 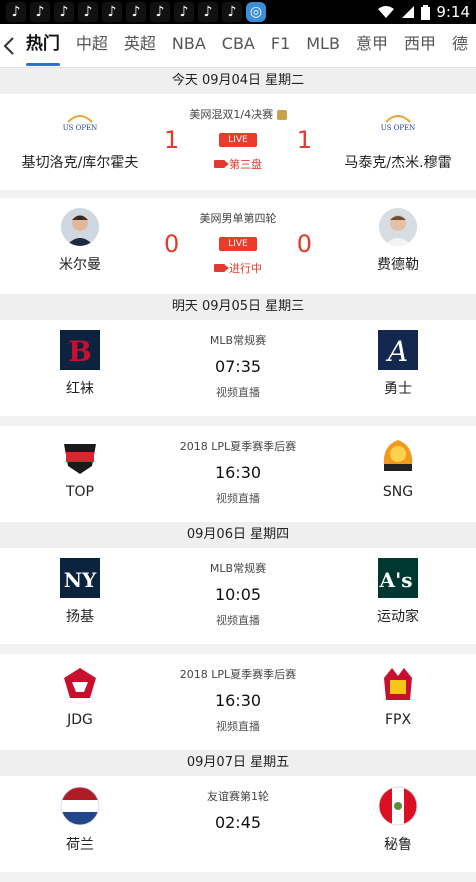 What do you see at coordinates (80, 265) in the screenshot?
I see `player-name: 米尔曼` at bounding box center [80, 265].